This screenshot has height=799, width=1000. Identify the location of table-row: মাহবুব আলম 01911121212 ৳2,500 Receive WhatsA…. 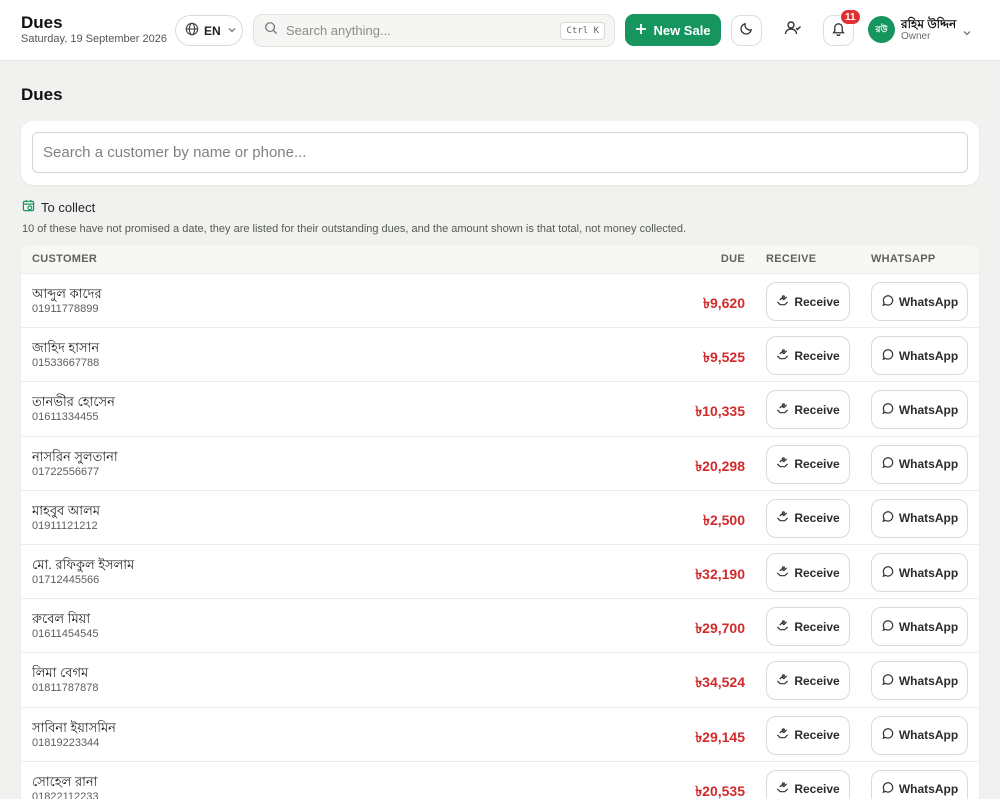
(500, 516).